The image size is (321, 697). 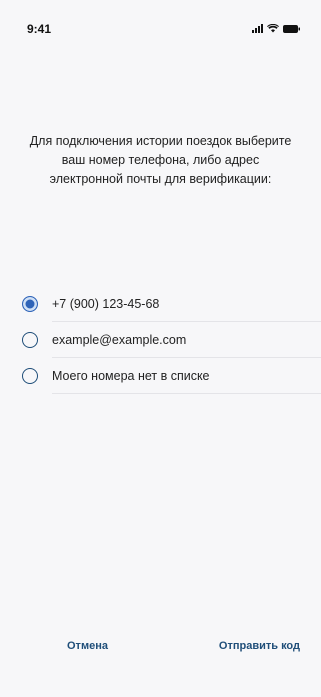 What do you see at coordinates (131, 376) in the screenshot?
I see `option-label: Моего номера нет в списке` at bounding box center [131, 376].